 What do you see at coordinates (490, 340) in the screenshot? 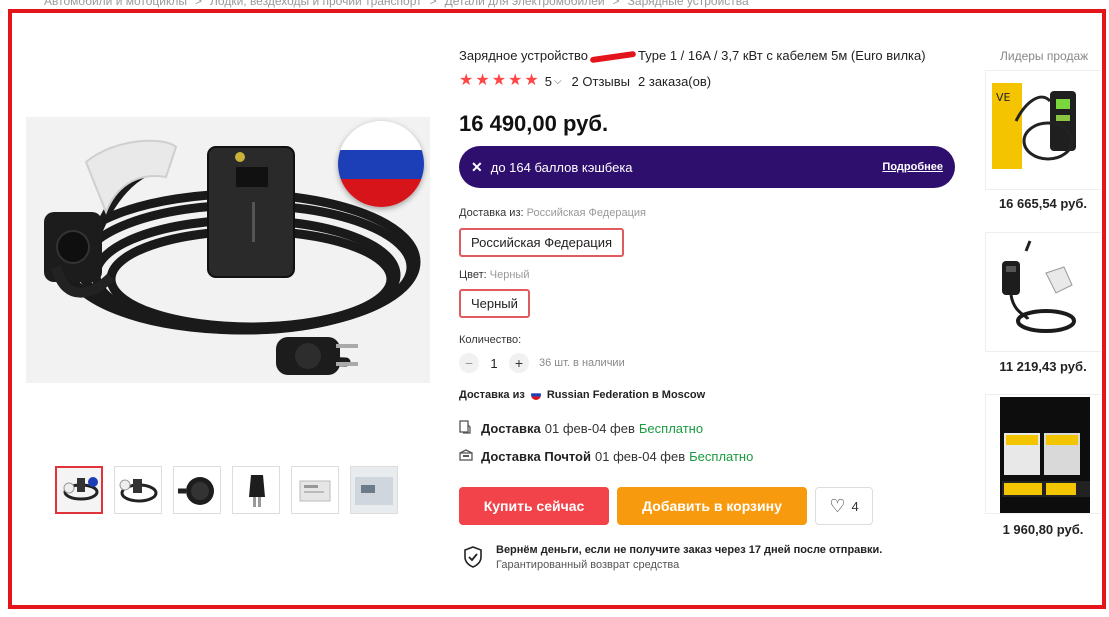
I see `quantity-label: Количество:` at bounding box center [490, 340].